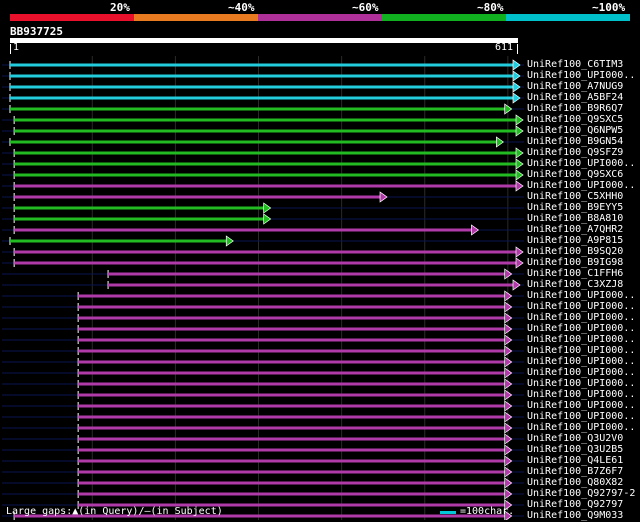 This screenshot has height=522, width=640. Describe the element at coordinates (448, 512) in the screenshot. I see `legend-scale-swatch` at that location.